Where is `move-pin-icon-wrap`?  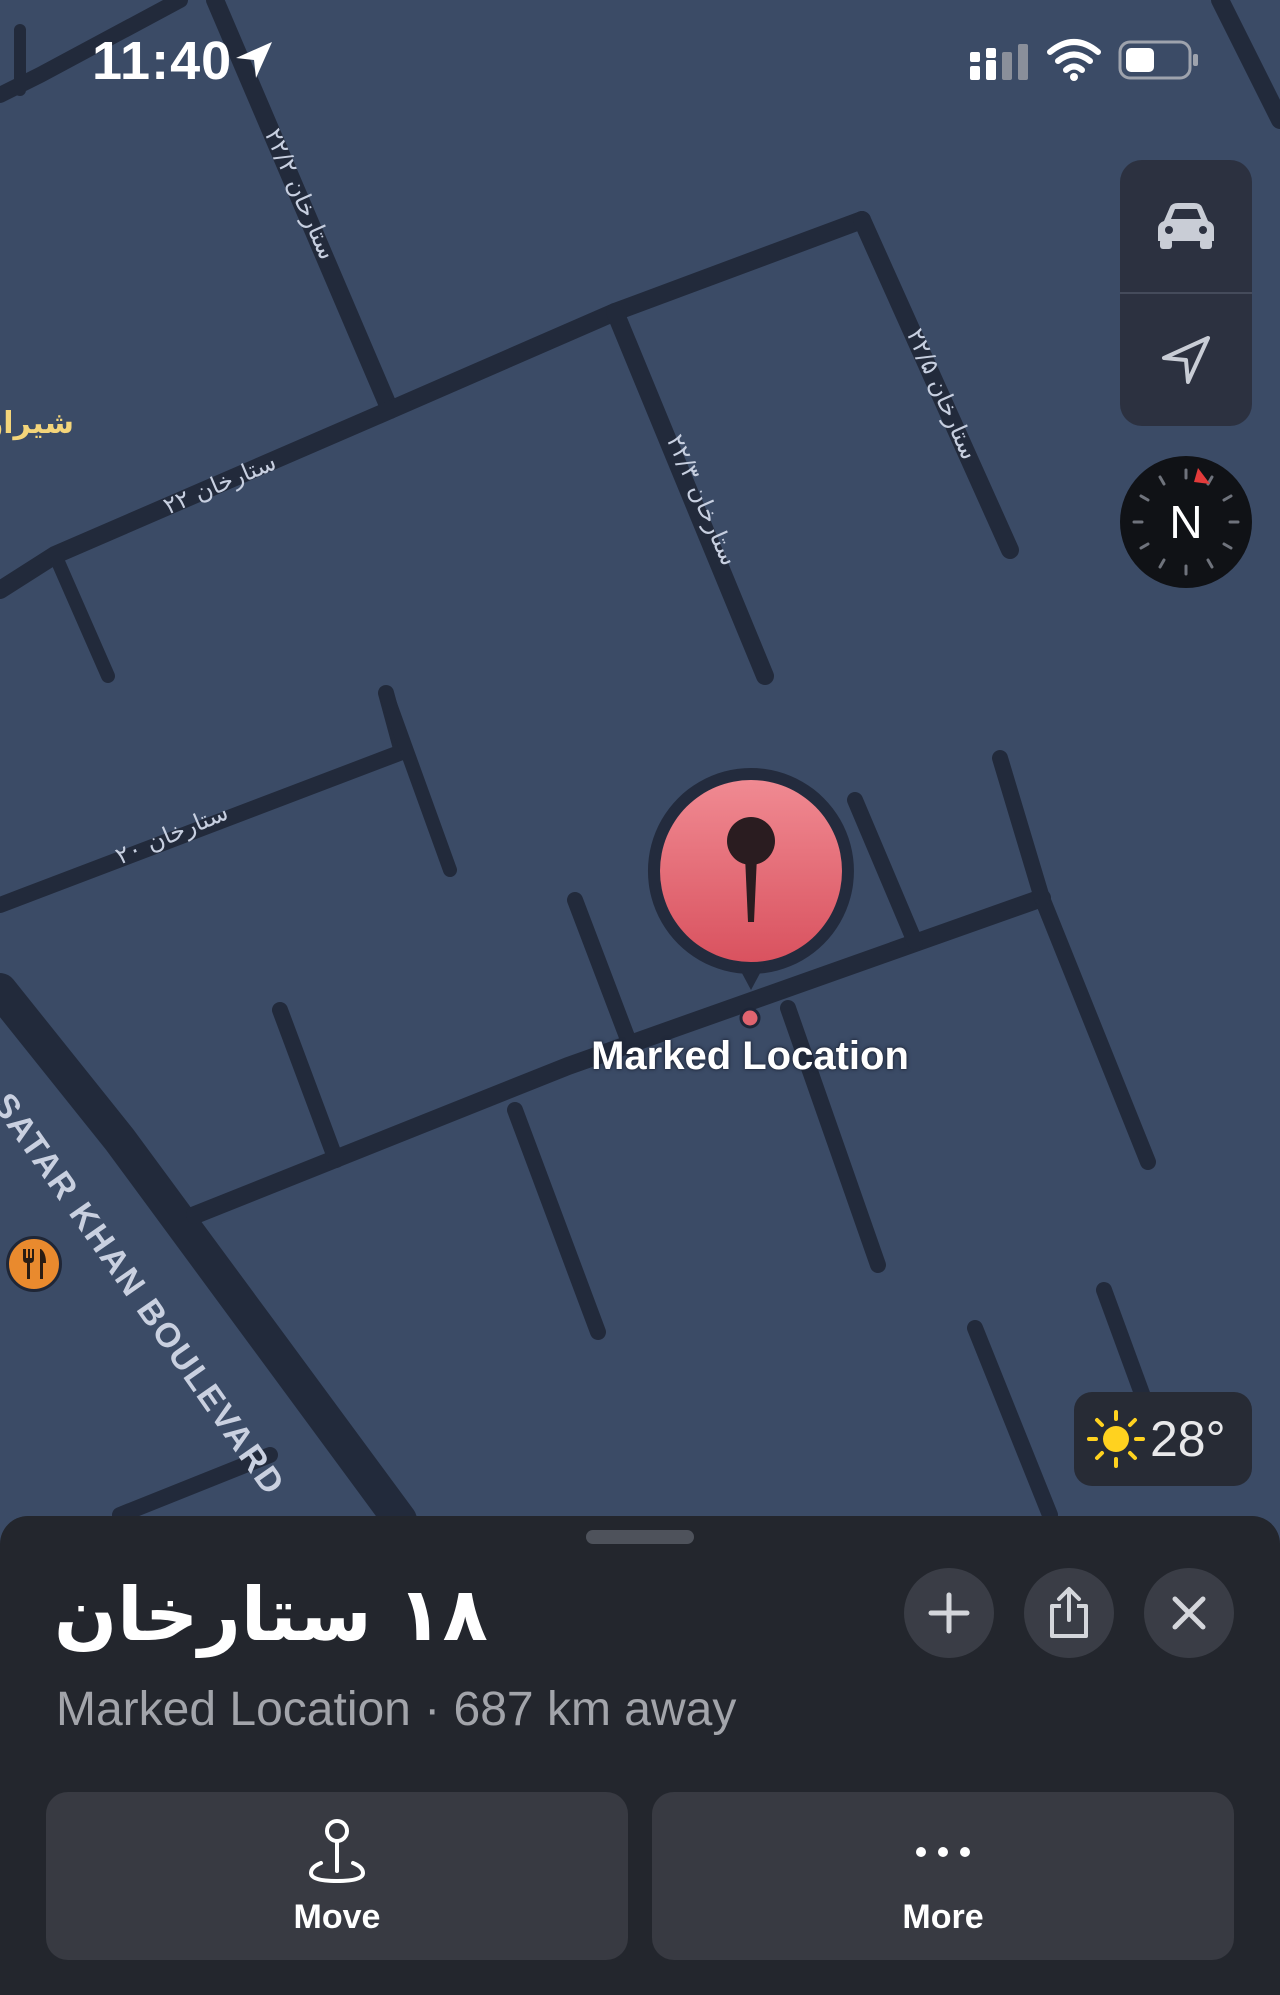
move-pin-icon-wrap is located at coordinates (337, 1852).